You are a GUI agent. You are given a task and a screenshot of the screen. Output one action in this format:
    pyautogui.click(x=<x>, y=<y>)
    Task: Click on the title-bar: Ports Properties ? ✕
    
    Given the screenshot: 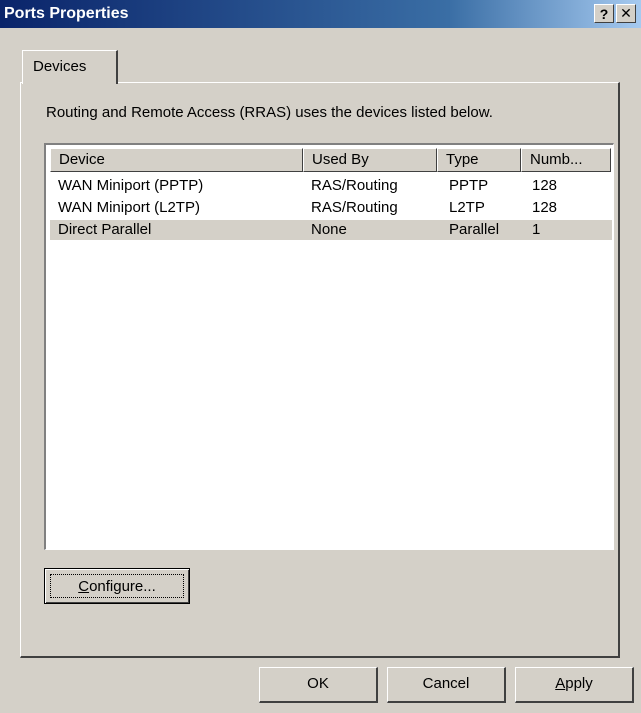 What is the action you would take?
    pyautogui.click(x=320, y=14)
    